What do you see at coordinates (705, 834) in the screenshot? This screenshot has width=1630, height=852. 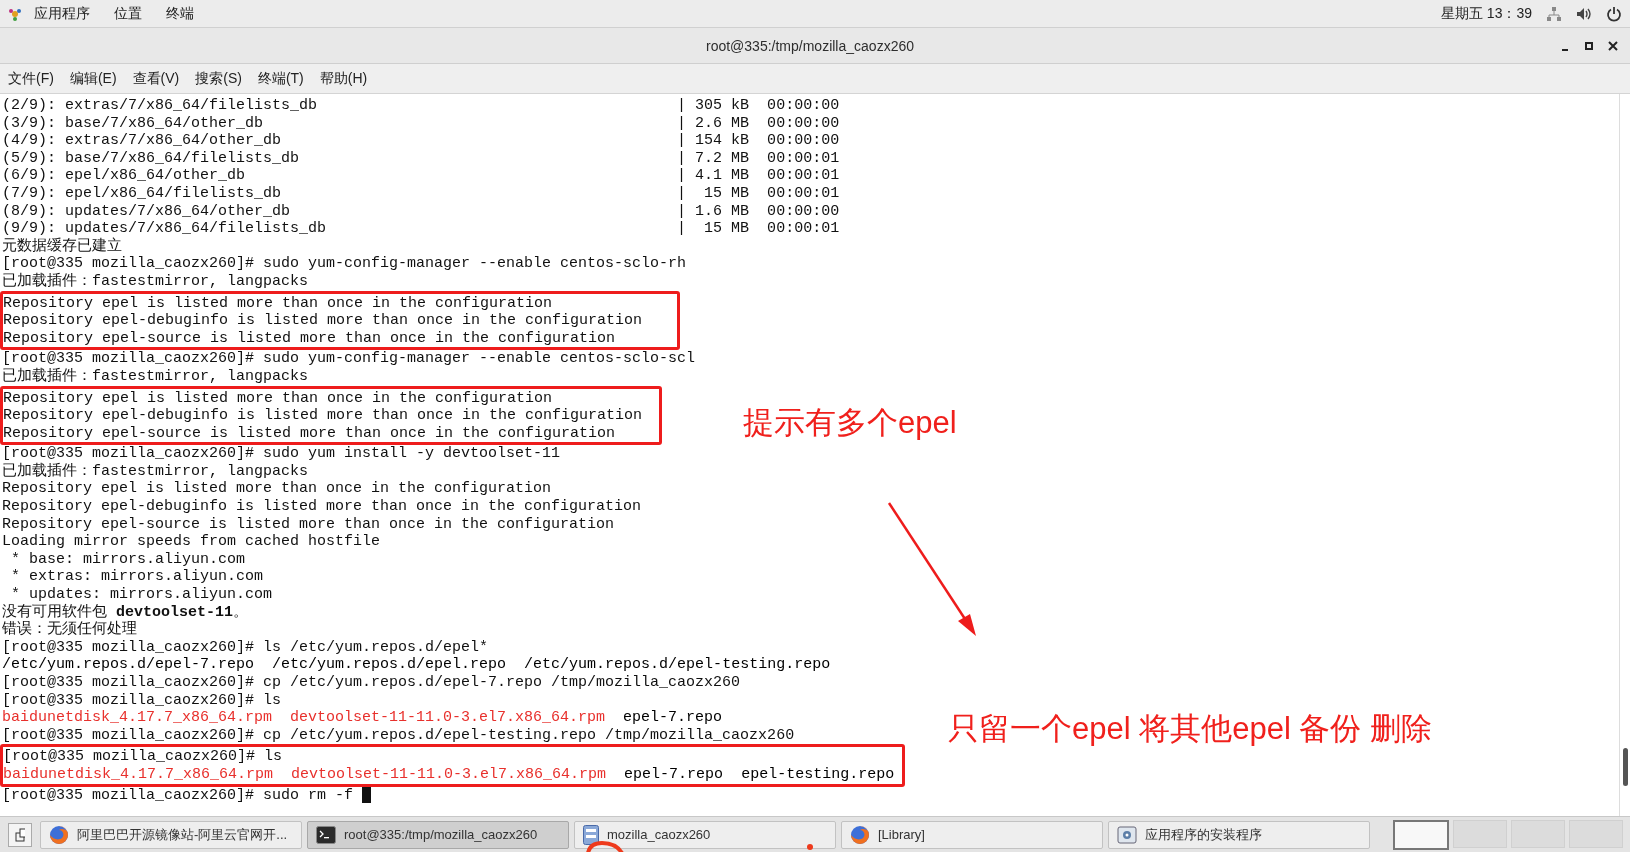 I see `taskbar-item: mozilla_caozx260` at bounding box center [705, 834].